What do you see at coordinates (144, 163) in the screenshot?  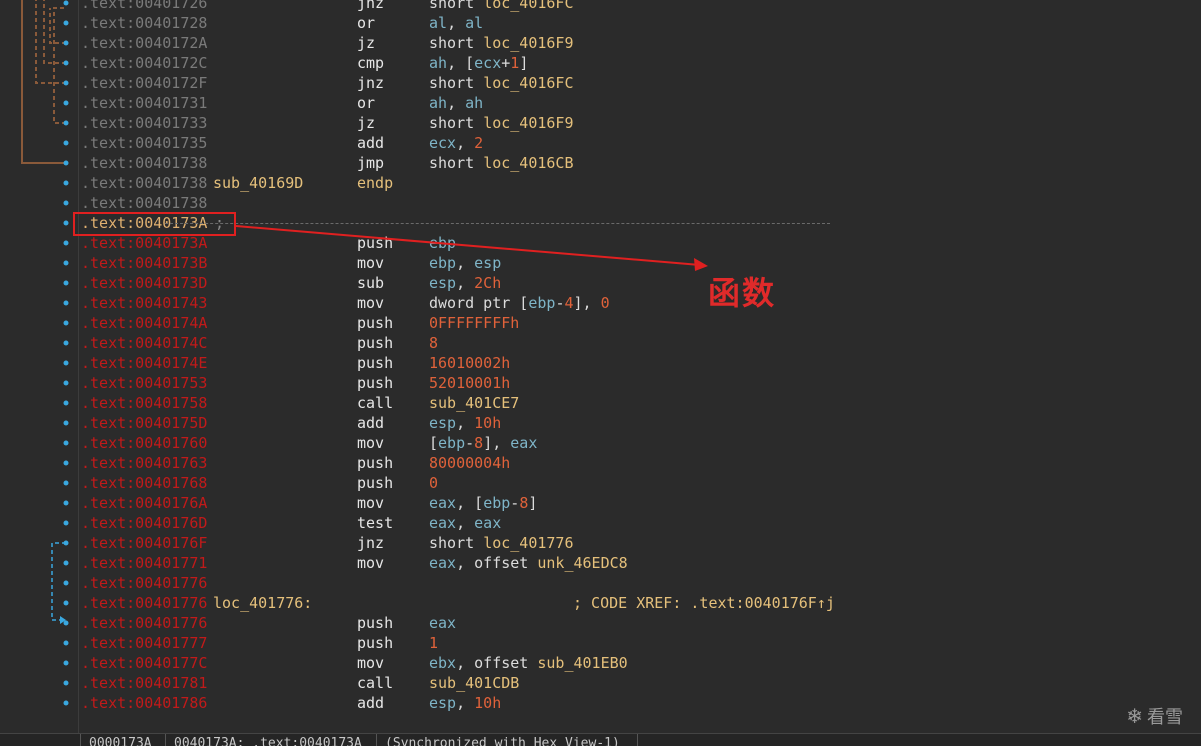 I see `line-address: .text:00401738` at bounding box center [144, 163].